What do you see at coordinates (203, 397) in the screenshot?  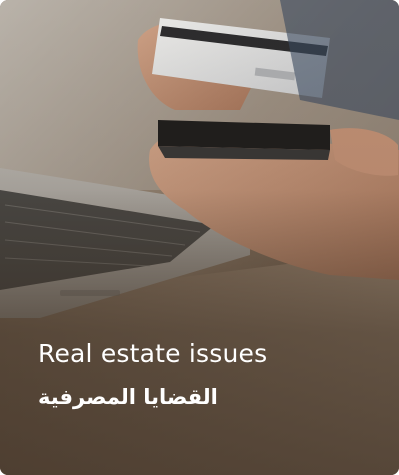 I see `card-title-arabic: القضايا المصرفية` at bounding box center [203, 397].